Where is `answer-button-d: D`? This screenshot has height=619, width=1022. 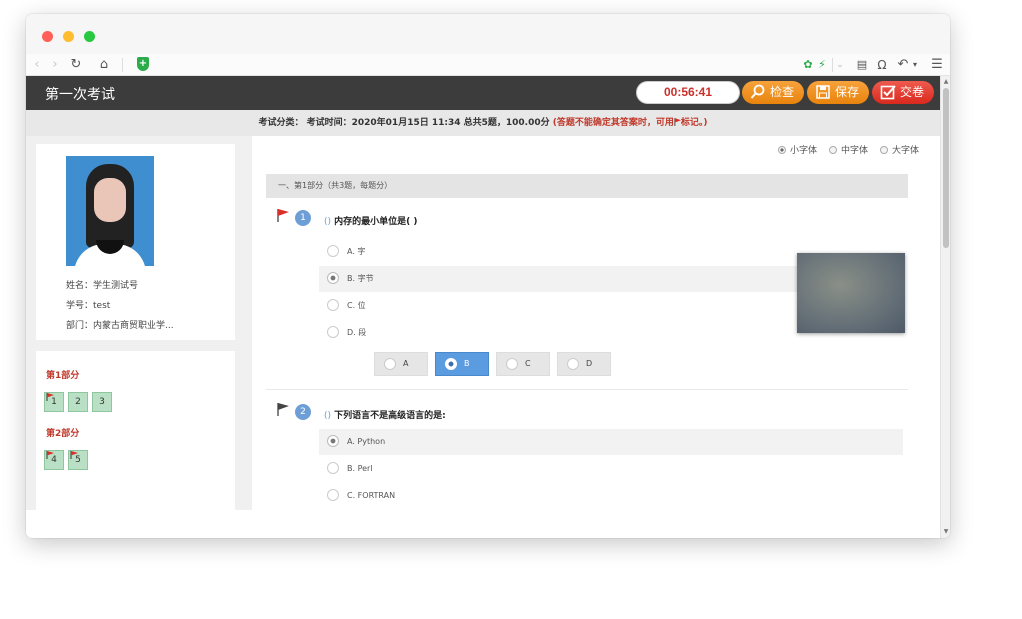
answer-button-d: D is located at coordinates (584, 364).